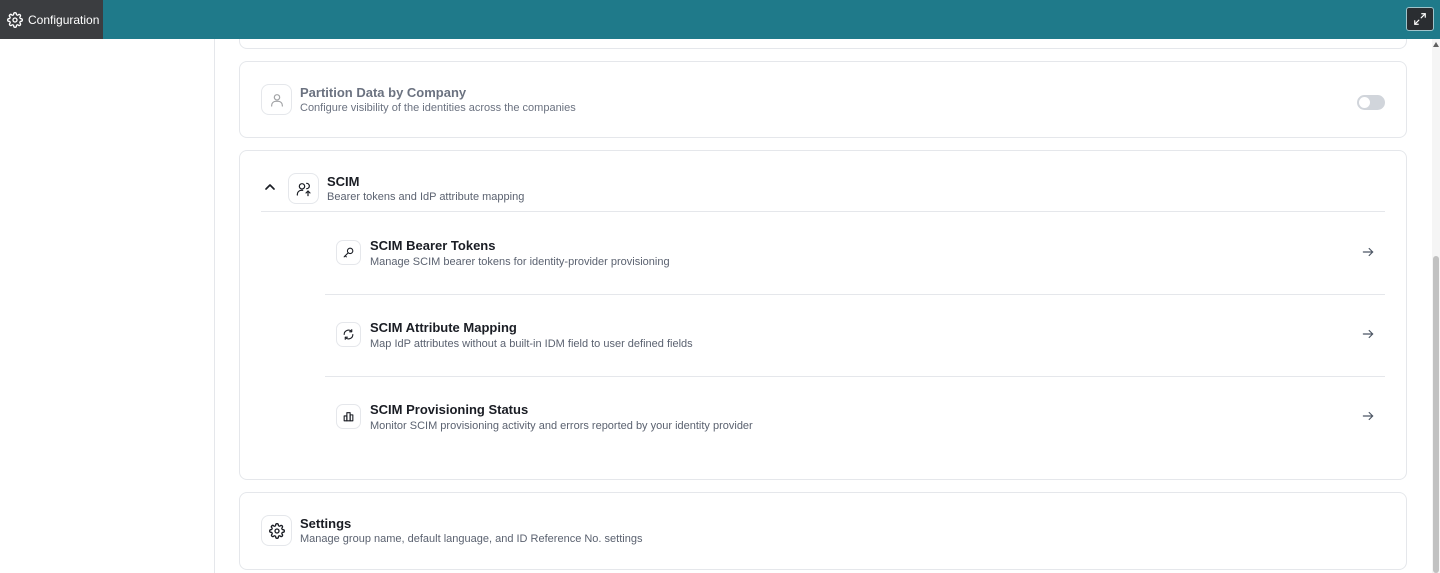 The width and height of the screenshot is (1440, 573). Describe the element at coordinates (443, 327) in the screenshot. I see `attribute-mapping-title: SCIM Attribute Mapping` at that location.